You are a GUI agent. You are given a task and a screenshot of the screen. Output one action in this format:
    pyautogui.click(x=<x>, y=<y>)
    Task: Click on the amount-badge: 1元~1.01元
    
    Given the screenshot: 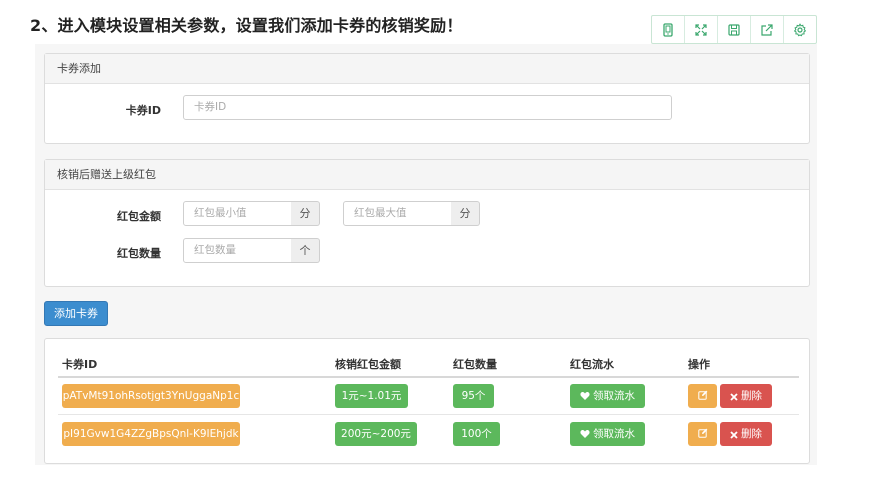 What is the action you would take?
    pyautogui.click(x=371, y=396)
    